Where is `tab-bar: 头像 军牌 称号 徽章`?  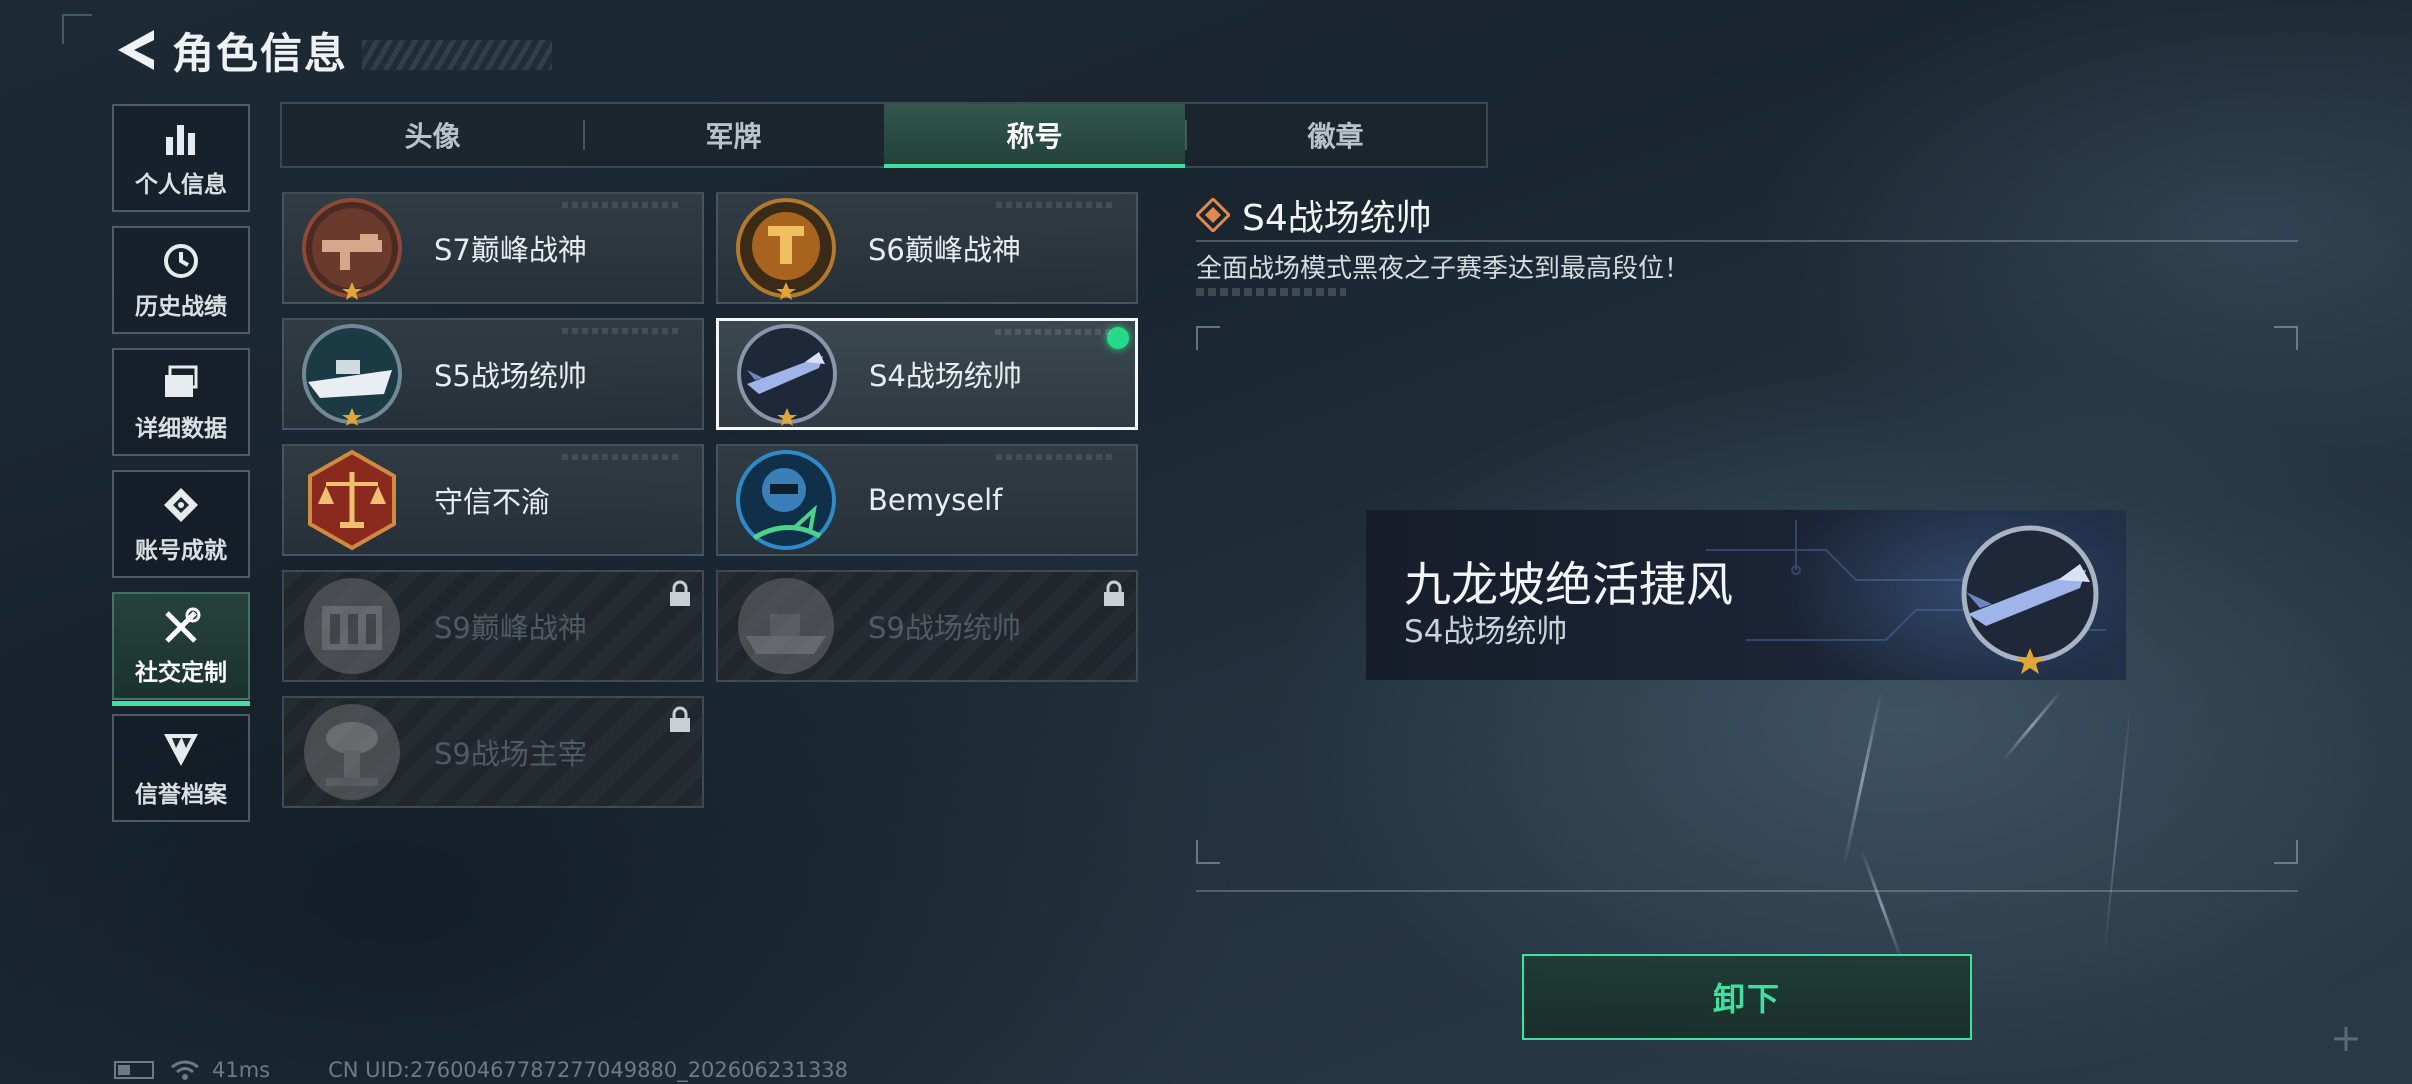
tab-bar: 头像 军牌 称号 徽章 is located at coordinates (884, 135).